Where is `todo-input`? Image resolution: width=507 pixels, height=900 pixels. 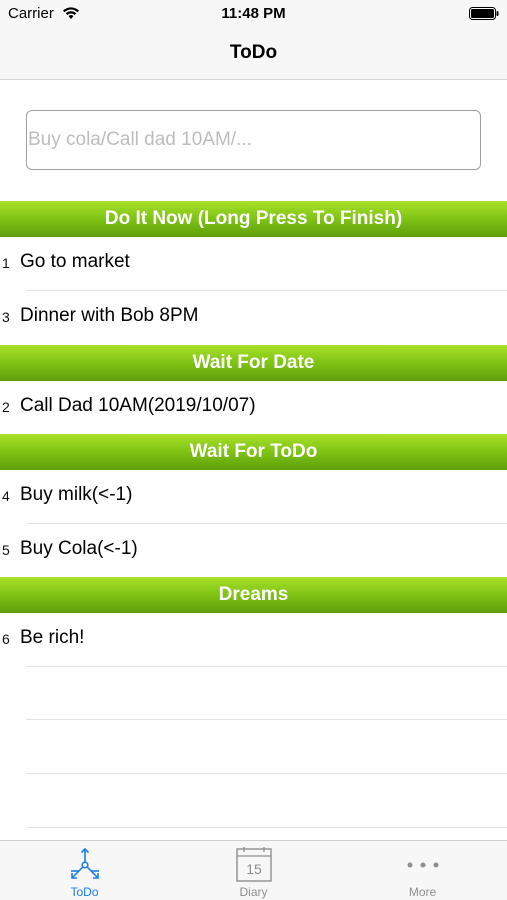
todo-input is located at coordinates (253, 140).